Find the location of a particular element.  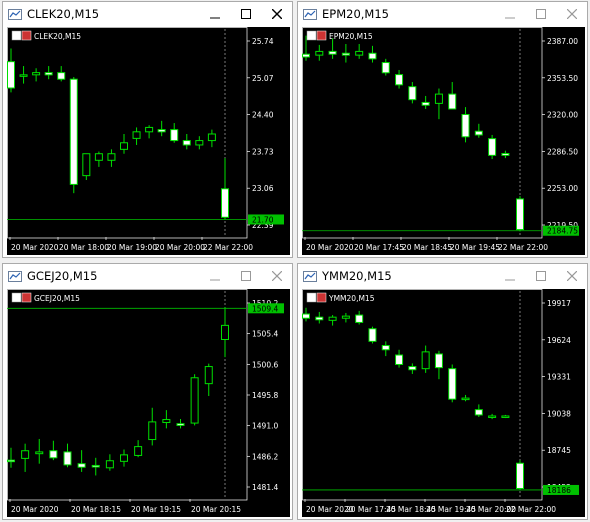

close-icon is located at coordinates (276, 276).